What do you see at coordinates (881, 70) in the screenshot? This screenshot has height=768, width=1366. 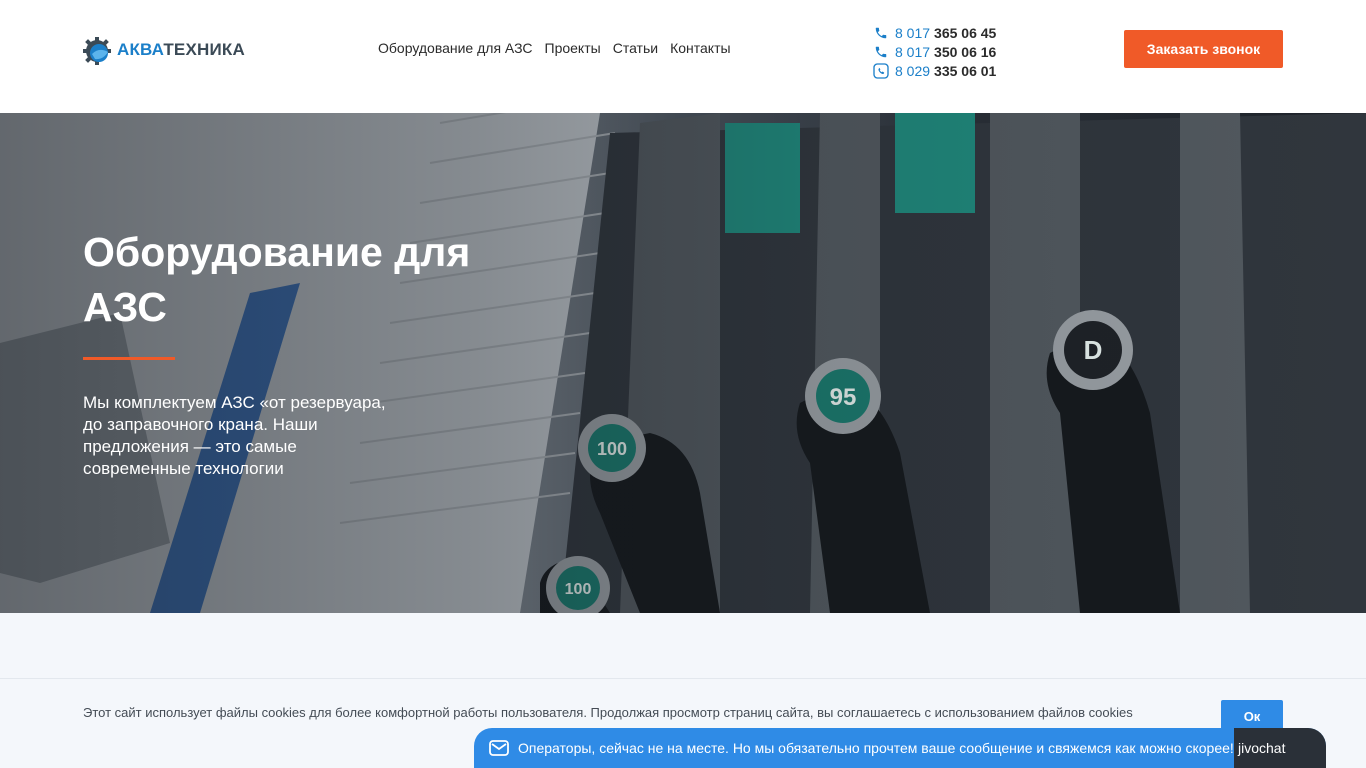 I see `viber-icon` at bounding box center [881, 70].